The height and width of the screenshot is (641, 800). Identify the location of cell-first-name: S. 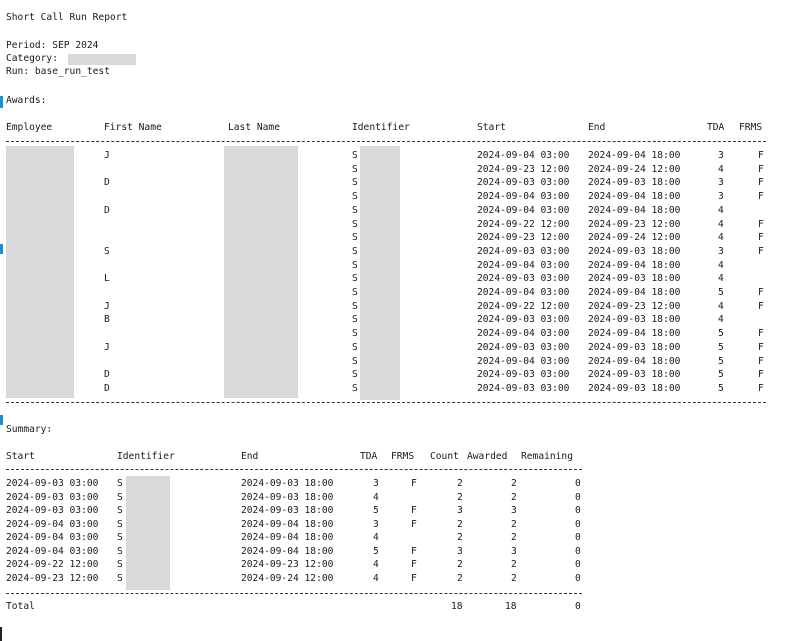
(107, 251).